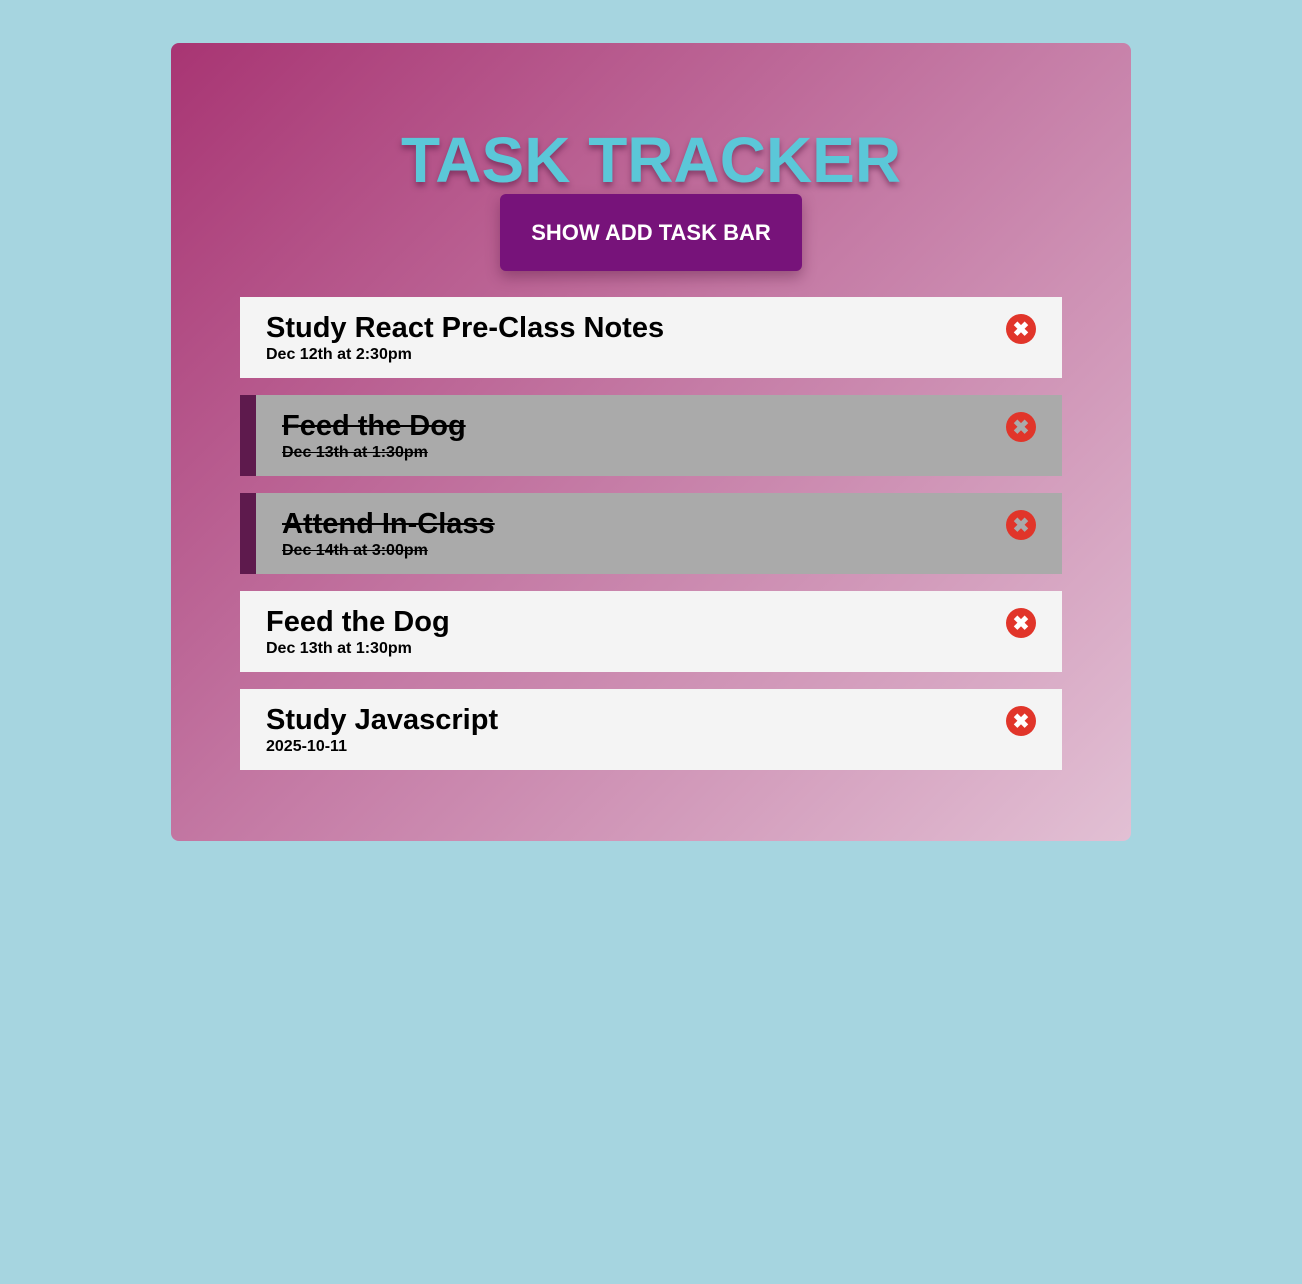  What do you see at coordinates (651, 729) in the screenshot?
I see `task-item: Study Javascript 2025-10-11 ✖` at bounding box center [651, 729].